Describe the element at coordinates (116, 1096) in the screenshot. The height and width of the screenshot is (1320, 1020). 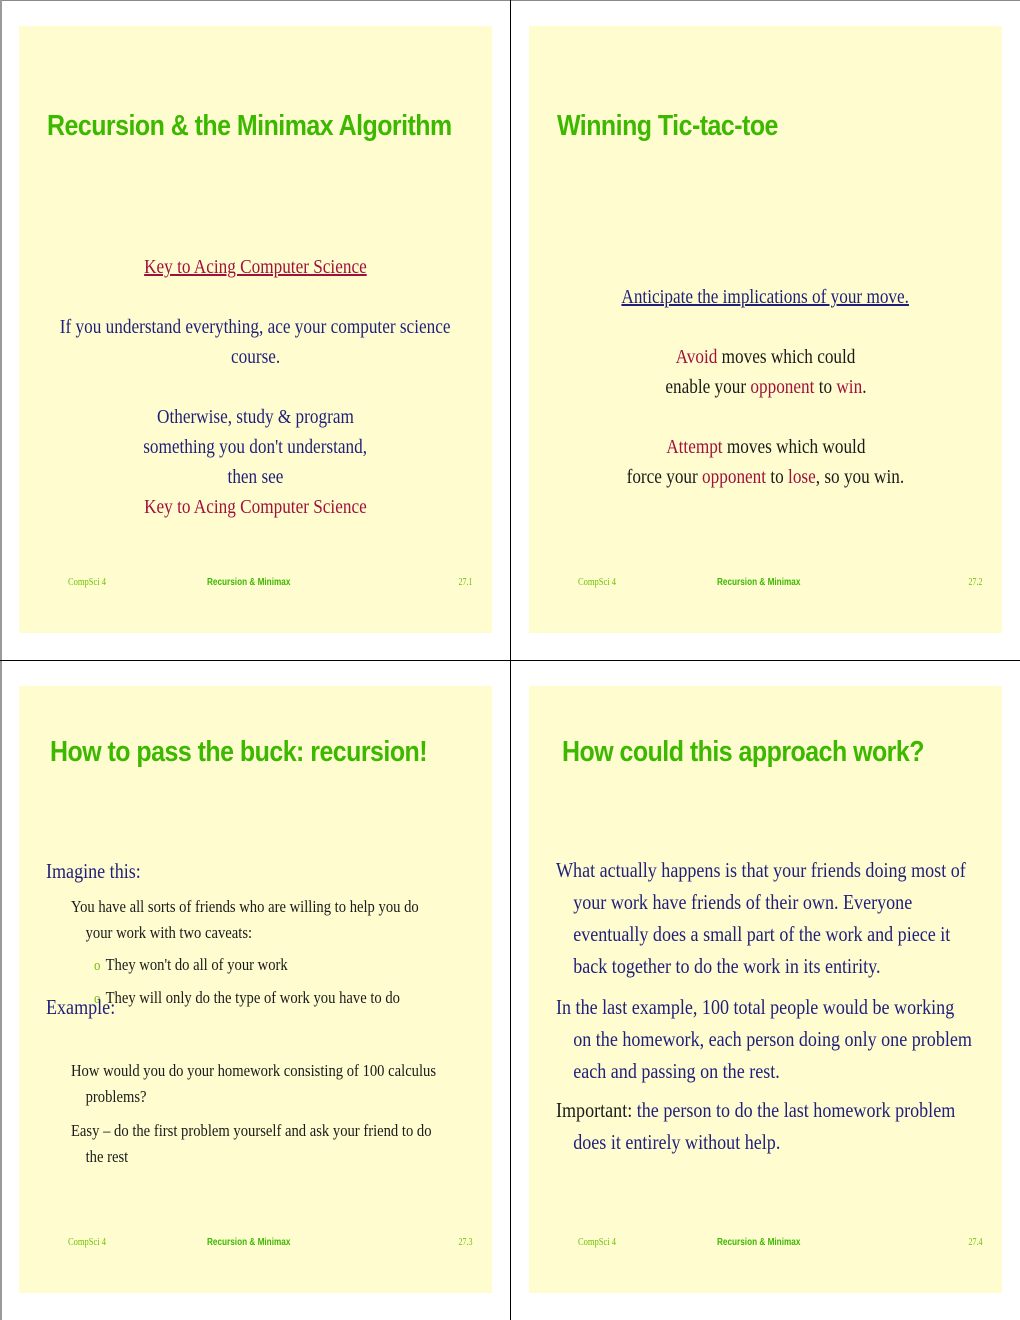
I see `bullet-line: problems?` at that location.